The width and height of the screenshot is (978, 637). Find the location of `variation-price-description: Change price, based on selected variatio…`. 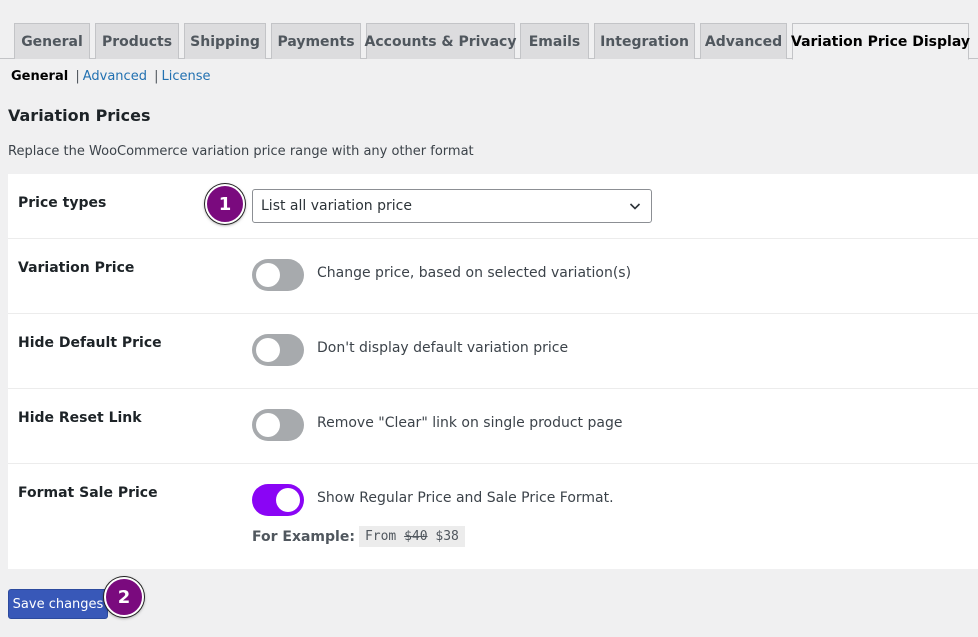

variation-price-description: Change price, based on selected variatio… is located at coordinates (474, 273).